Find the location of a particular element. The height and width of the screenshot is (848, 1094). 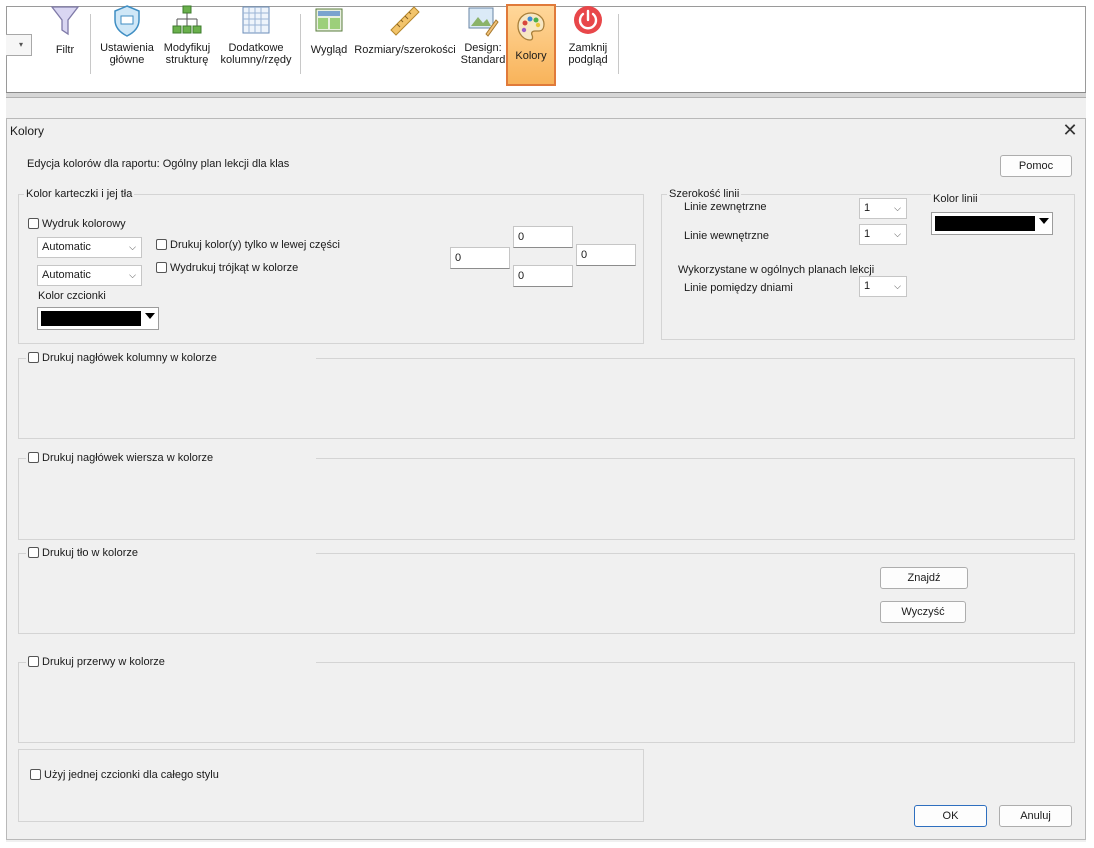

one-font-checkbox: Użyj jednej czcionki dla całego stylu is located at coordinates (124, 775).